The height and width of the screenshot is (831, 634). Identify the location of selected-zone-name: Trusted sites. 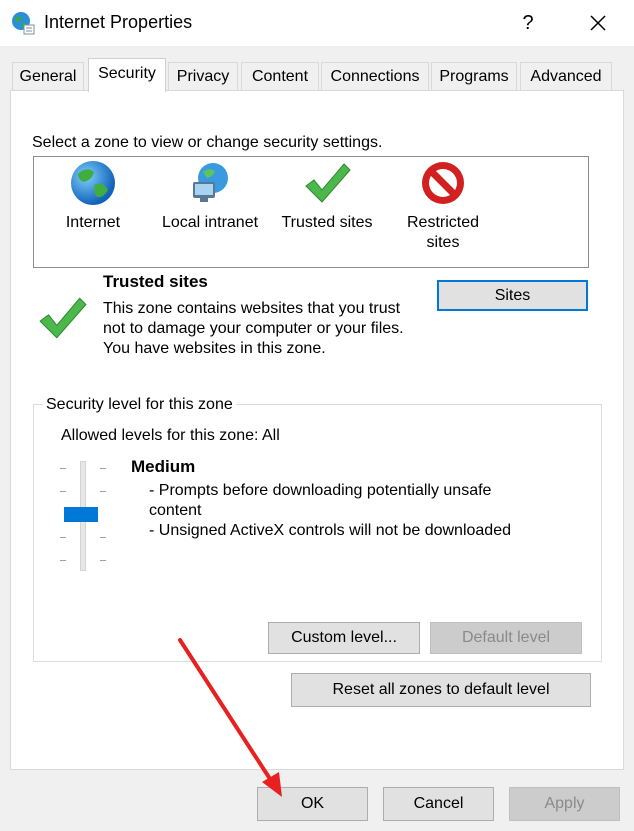
(155, 281).